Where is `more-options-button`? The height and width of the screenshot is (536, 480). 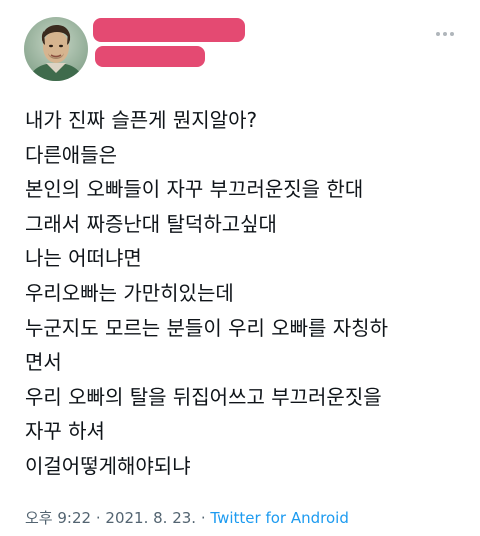
more-options-button is located at coordinates (445, 34).